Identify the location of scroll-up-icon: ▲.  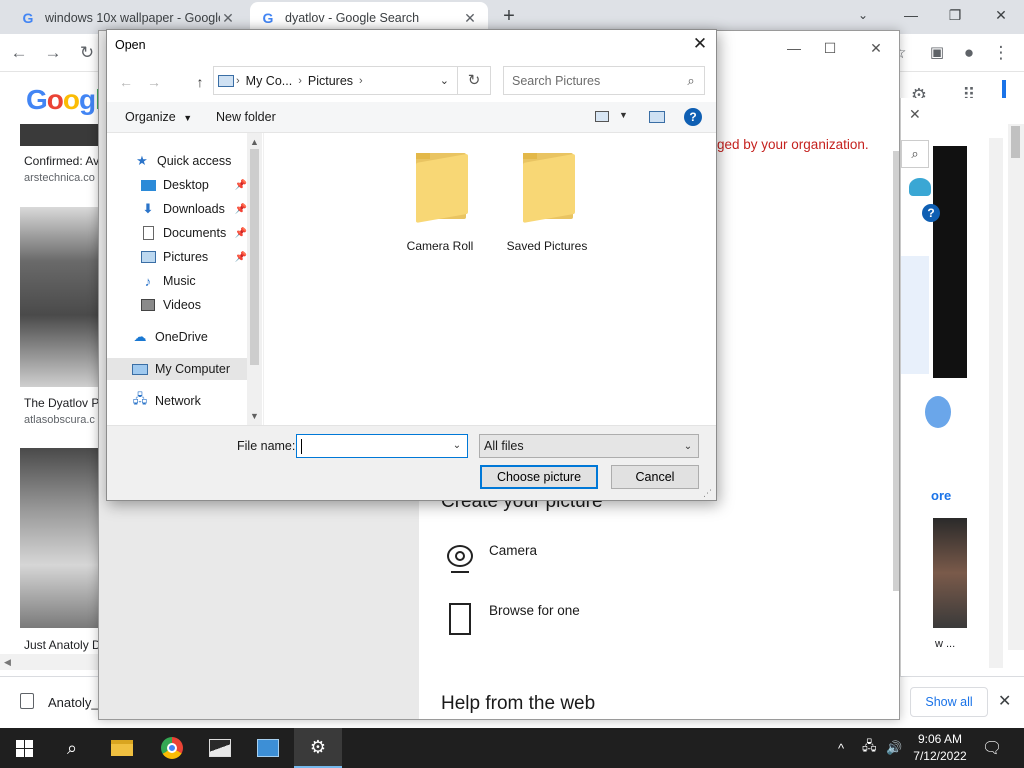
(254, 142).